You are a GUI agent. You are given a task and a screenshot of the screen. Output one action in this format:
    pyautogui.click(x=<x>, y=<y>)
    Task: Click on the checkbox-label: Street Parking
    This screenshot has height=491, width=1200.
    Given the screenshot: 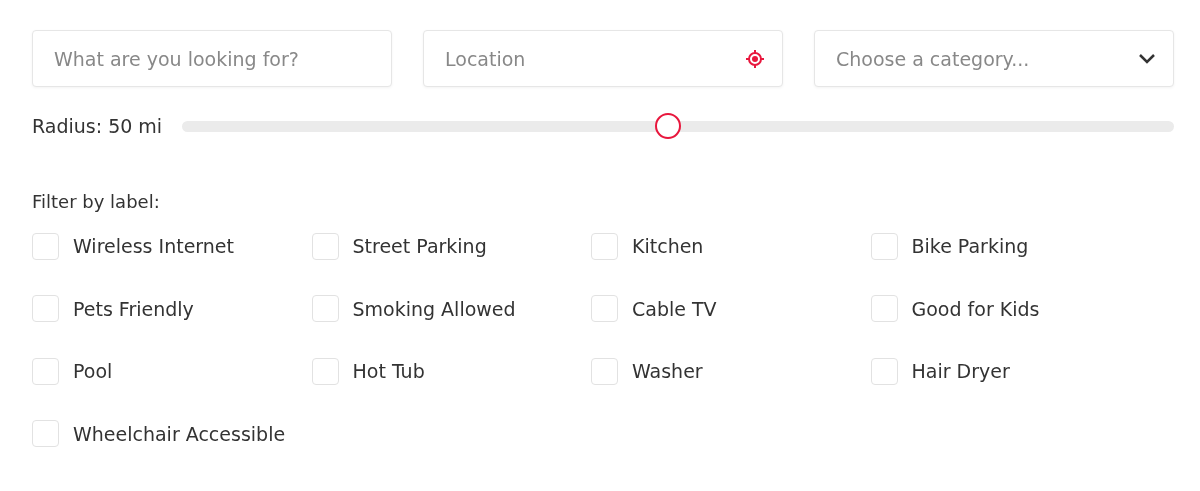 What is the action you would take?
    pyautogui.click(x=419, y=246)
    